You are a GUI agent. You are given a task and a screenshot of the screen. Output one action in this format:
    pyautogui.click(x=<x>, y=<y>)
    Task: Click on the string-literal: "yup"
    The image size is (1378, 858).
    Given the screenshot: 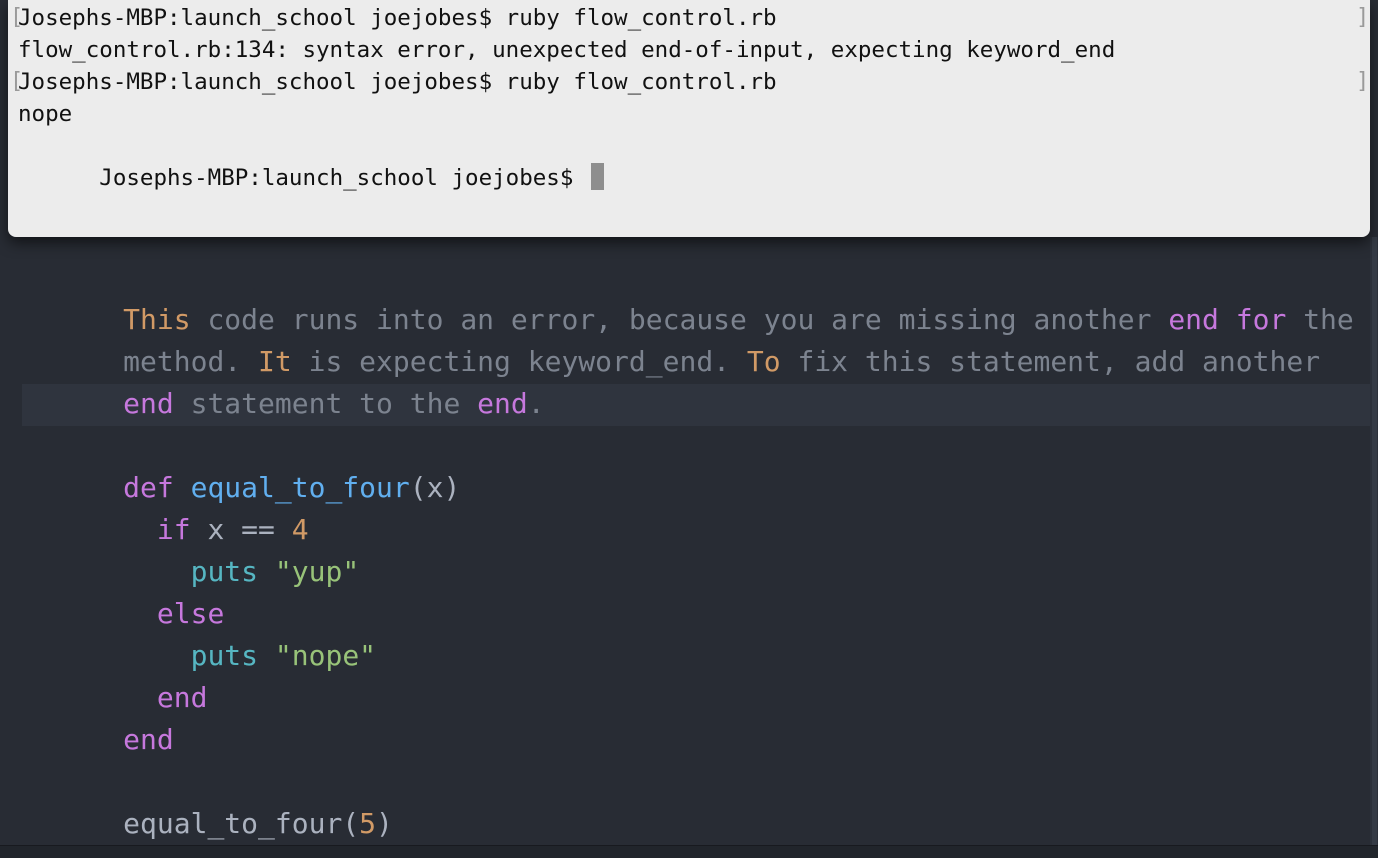 What is the action you would take?
    pyautogui.click(x=317, y=571)
    